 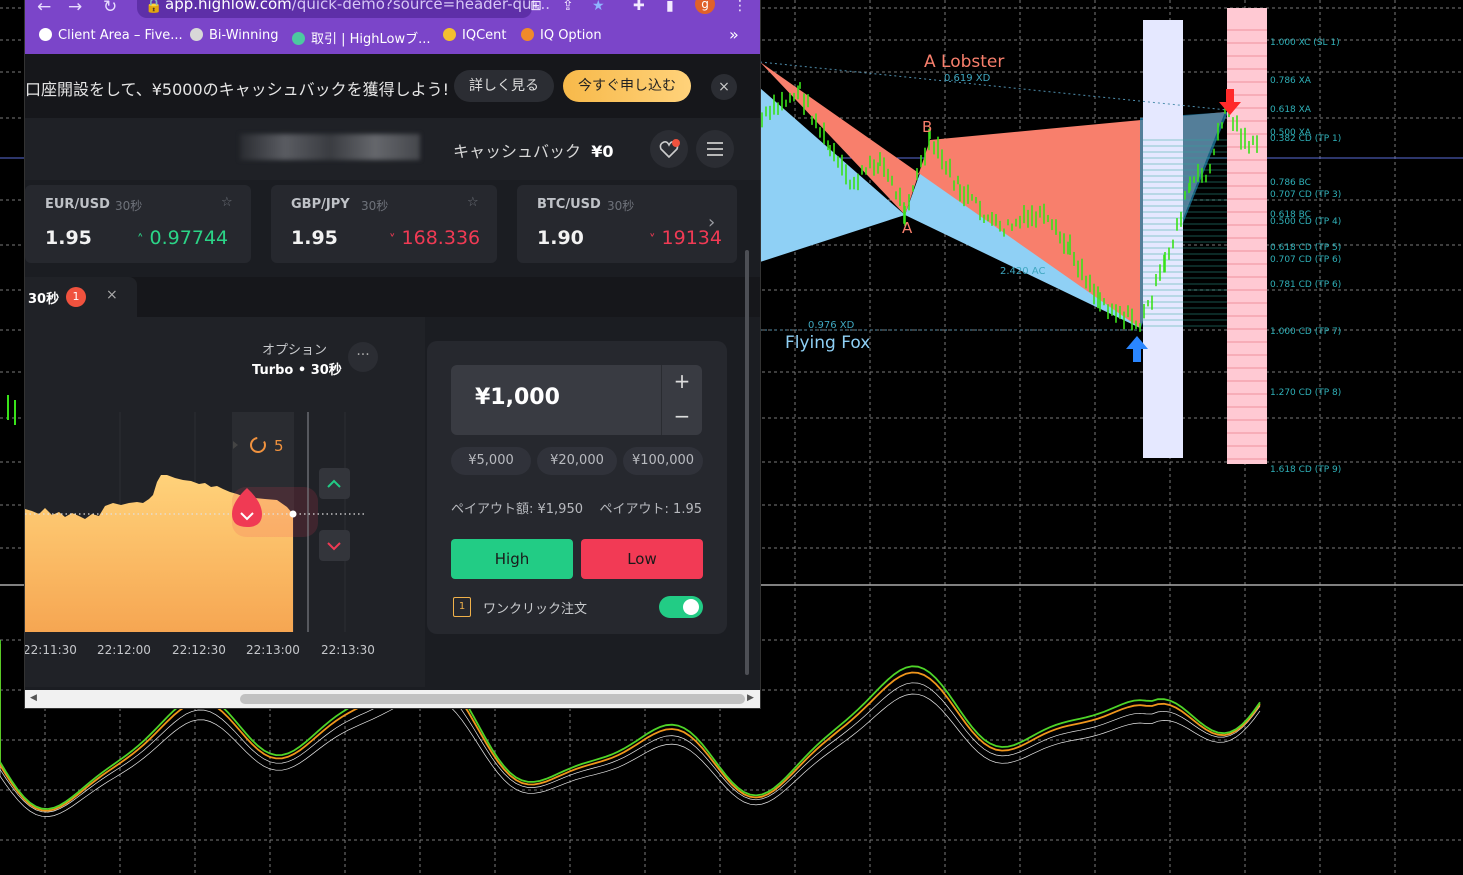 What do you see at coordinates (517, 397) in the screenshot?
I see `amount-value: ¥1,000` at bounding box center [517, 397].